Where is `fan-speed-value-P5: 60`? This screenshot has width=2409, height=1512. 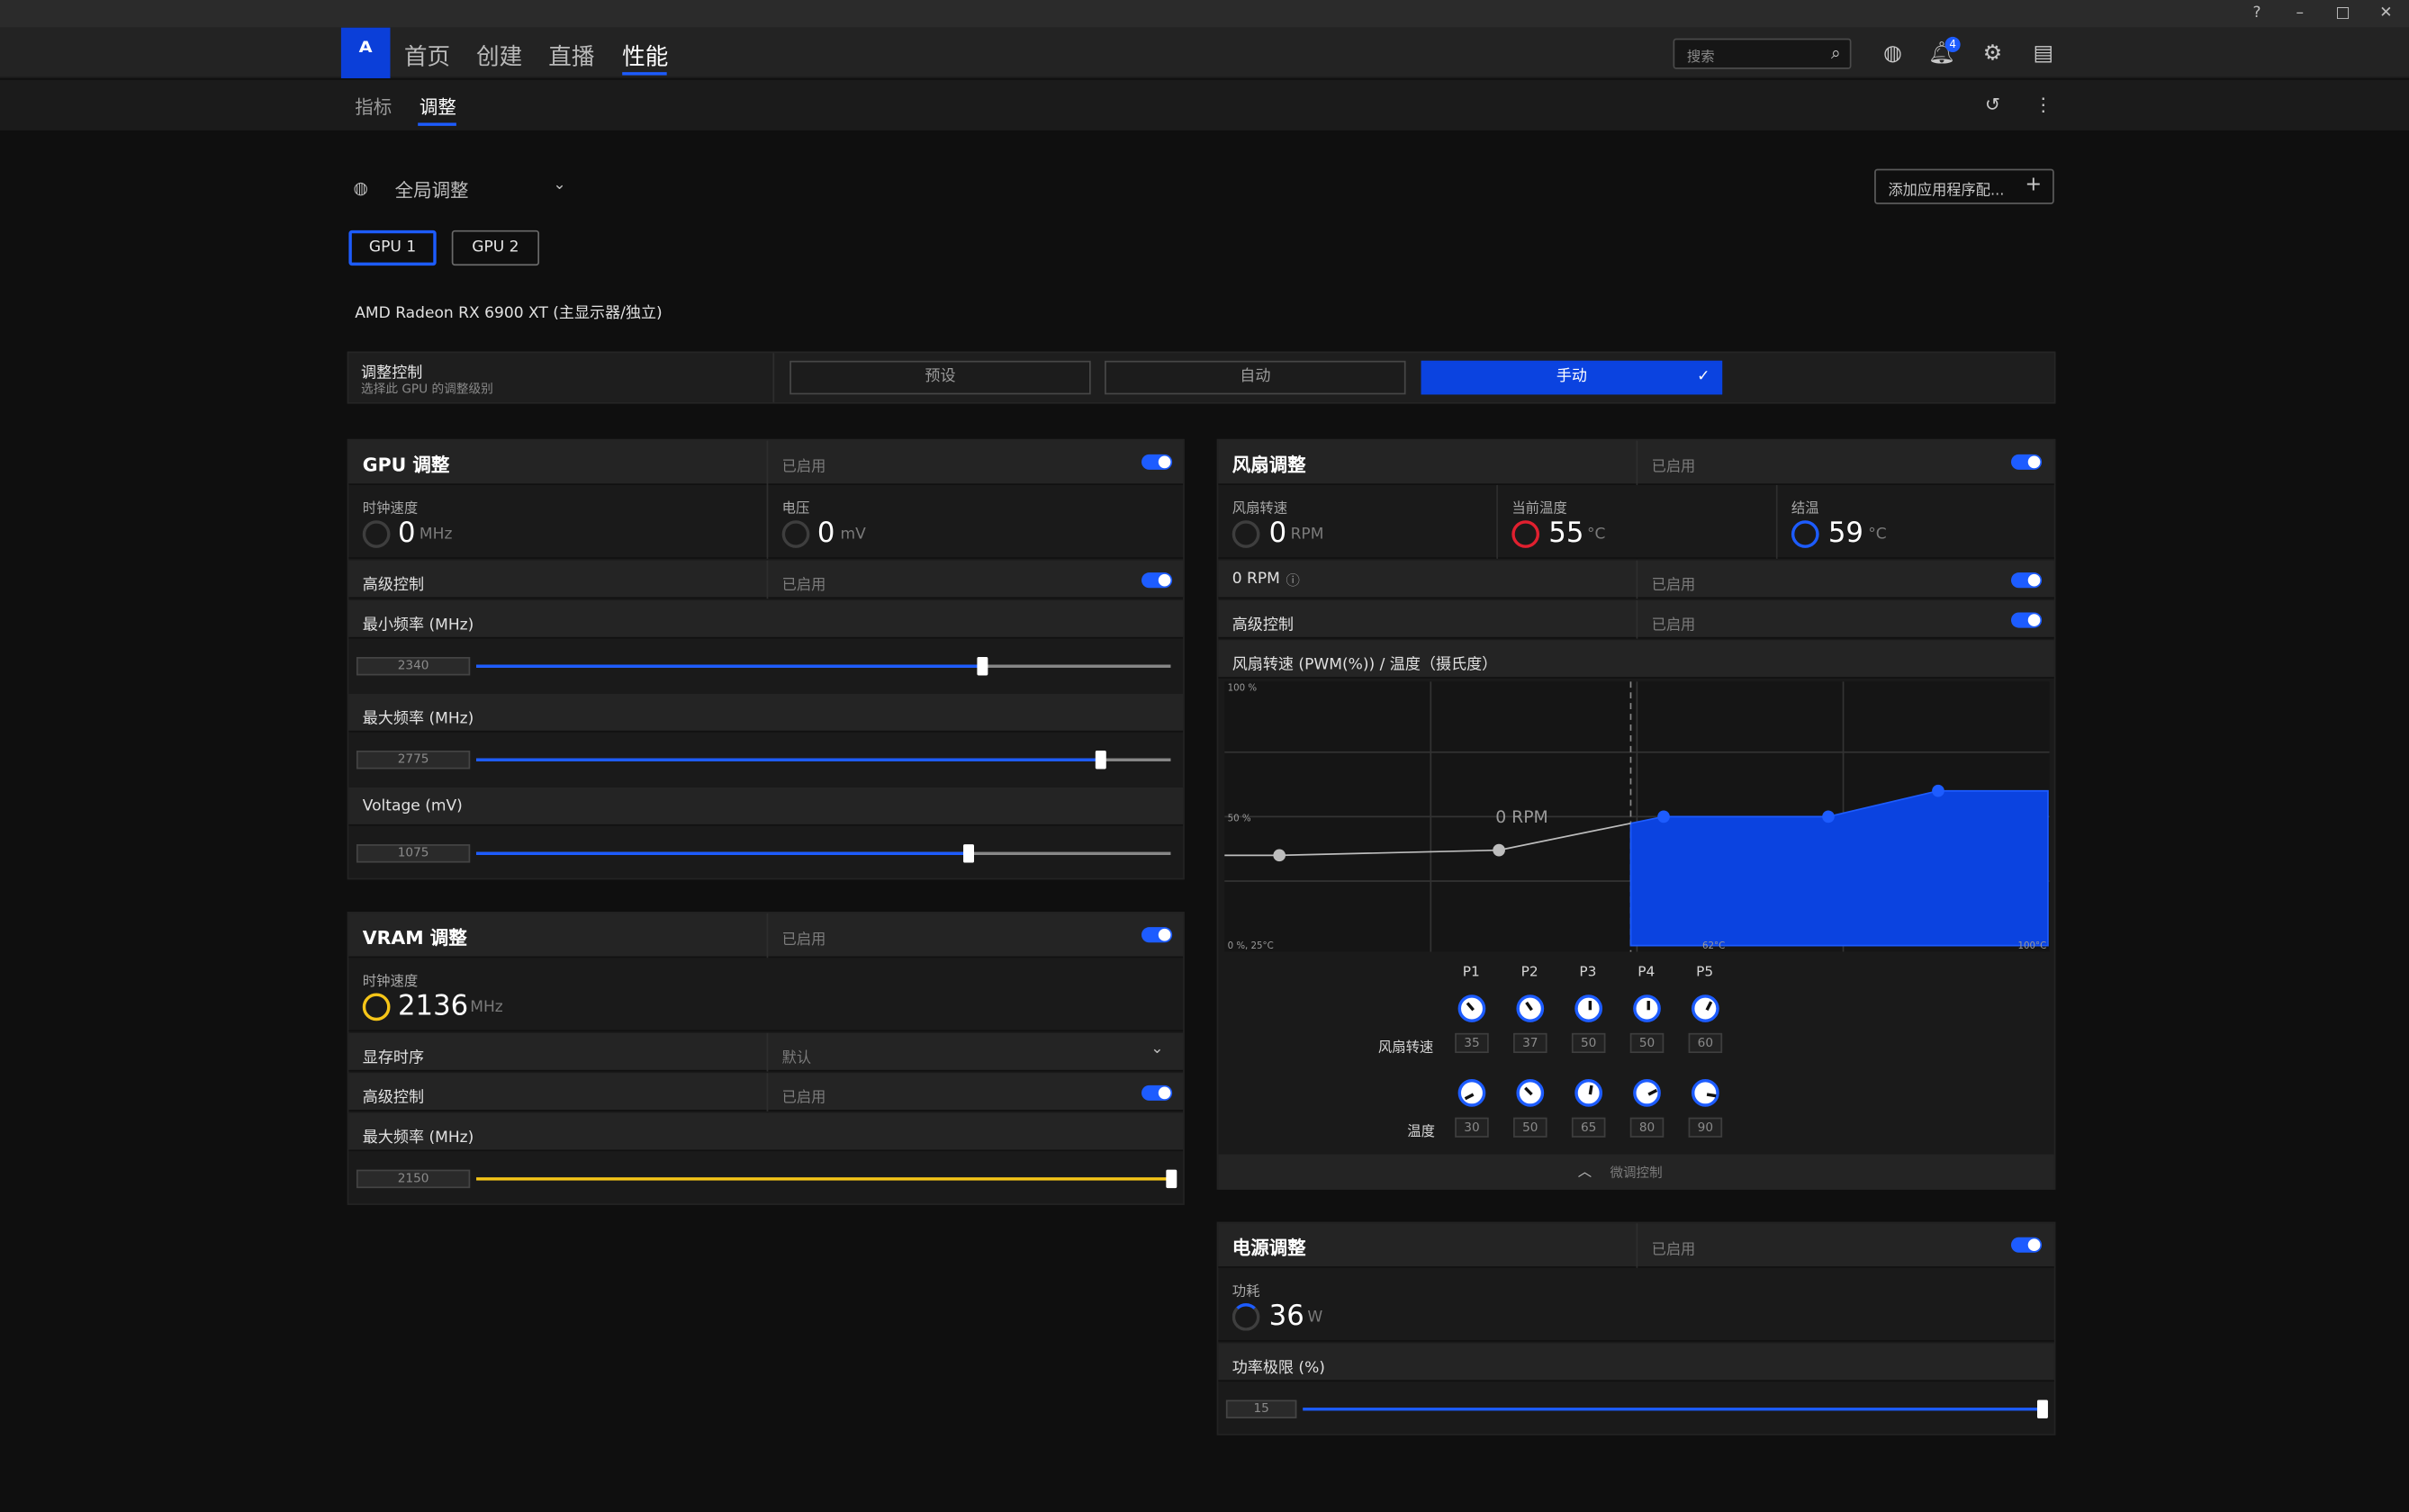
fan-speed-value-P5: 60 is located at coordinates (1705, 1043).